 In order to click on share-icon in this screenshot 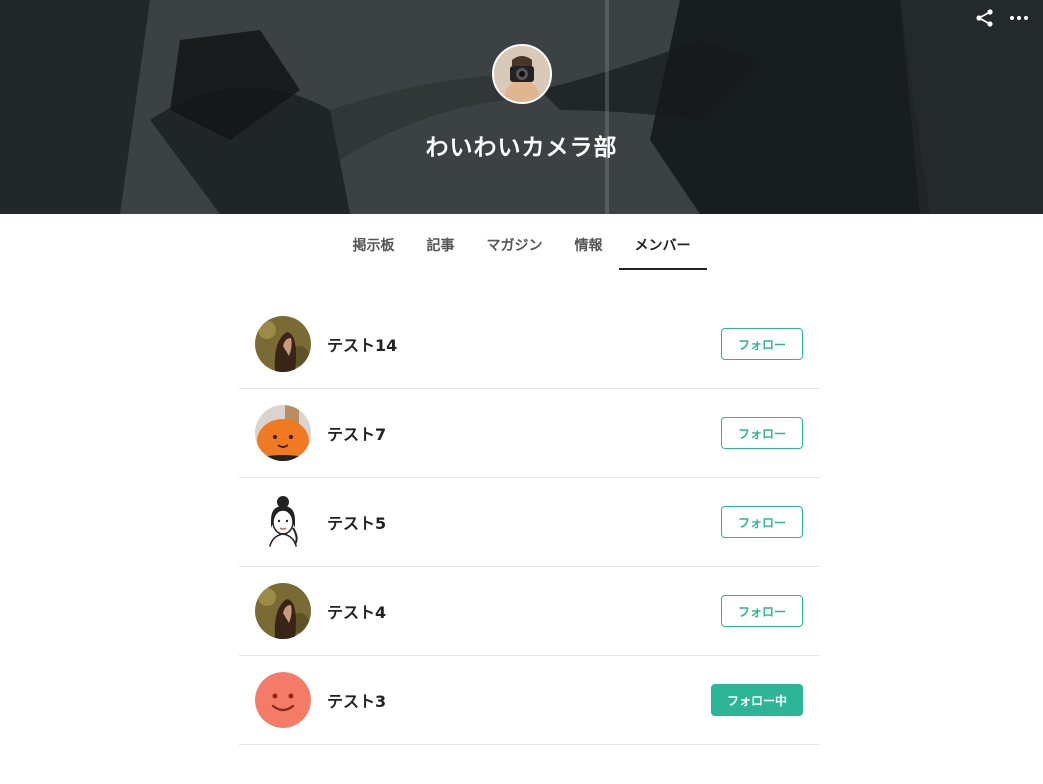, I will do `click(985, 18)`.